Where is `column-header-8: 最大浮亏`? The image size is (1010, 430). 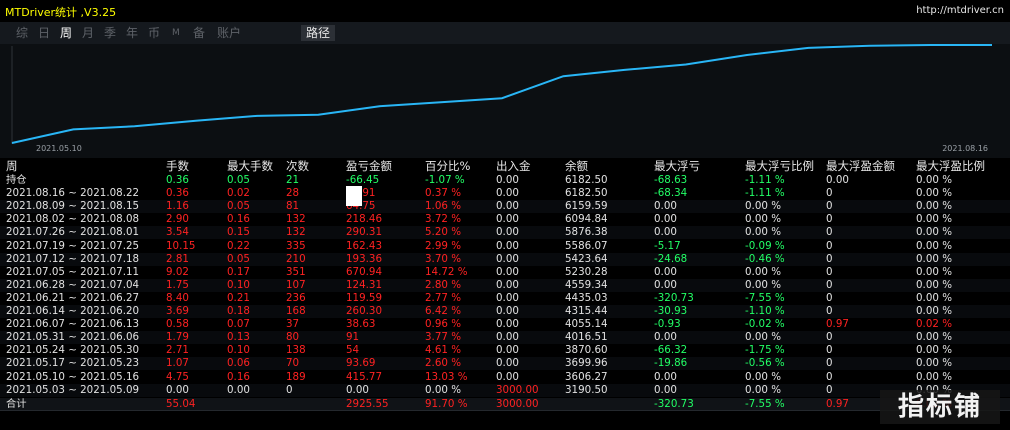
column-header-8: 最大浮亏 is located at coordinates (677, 166).